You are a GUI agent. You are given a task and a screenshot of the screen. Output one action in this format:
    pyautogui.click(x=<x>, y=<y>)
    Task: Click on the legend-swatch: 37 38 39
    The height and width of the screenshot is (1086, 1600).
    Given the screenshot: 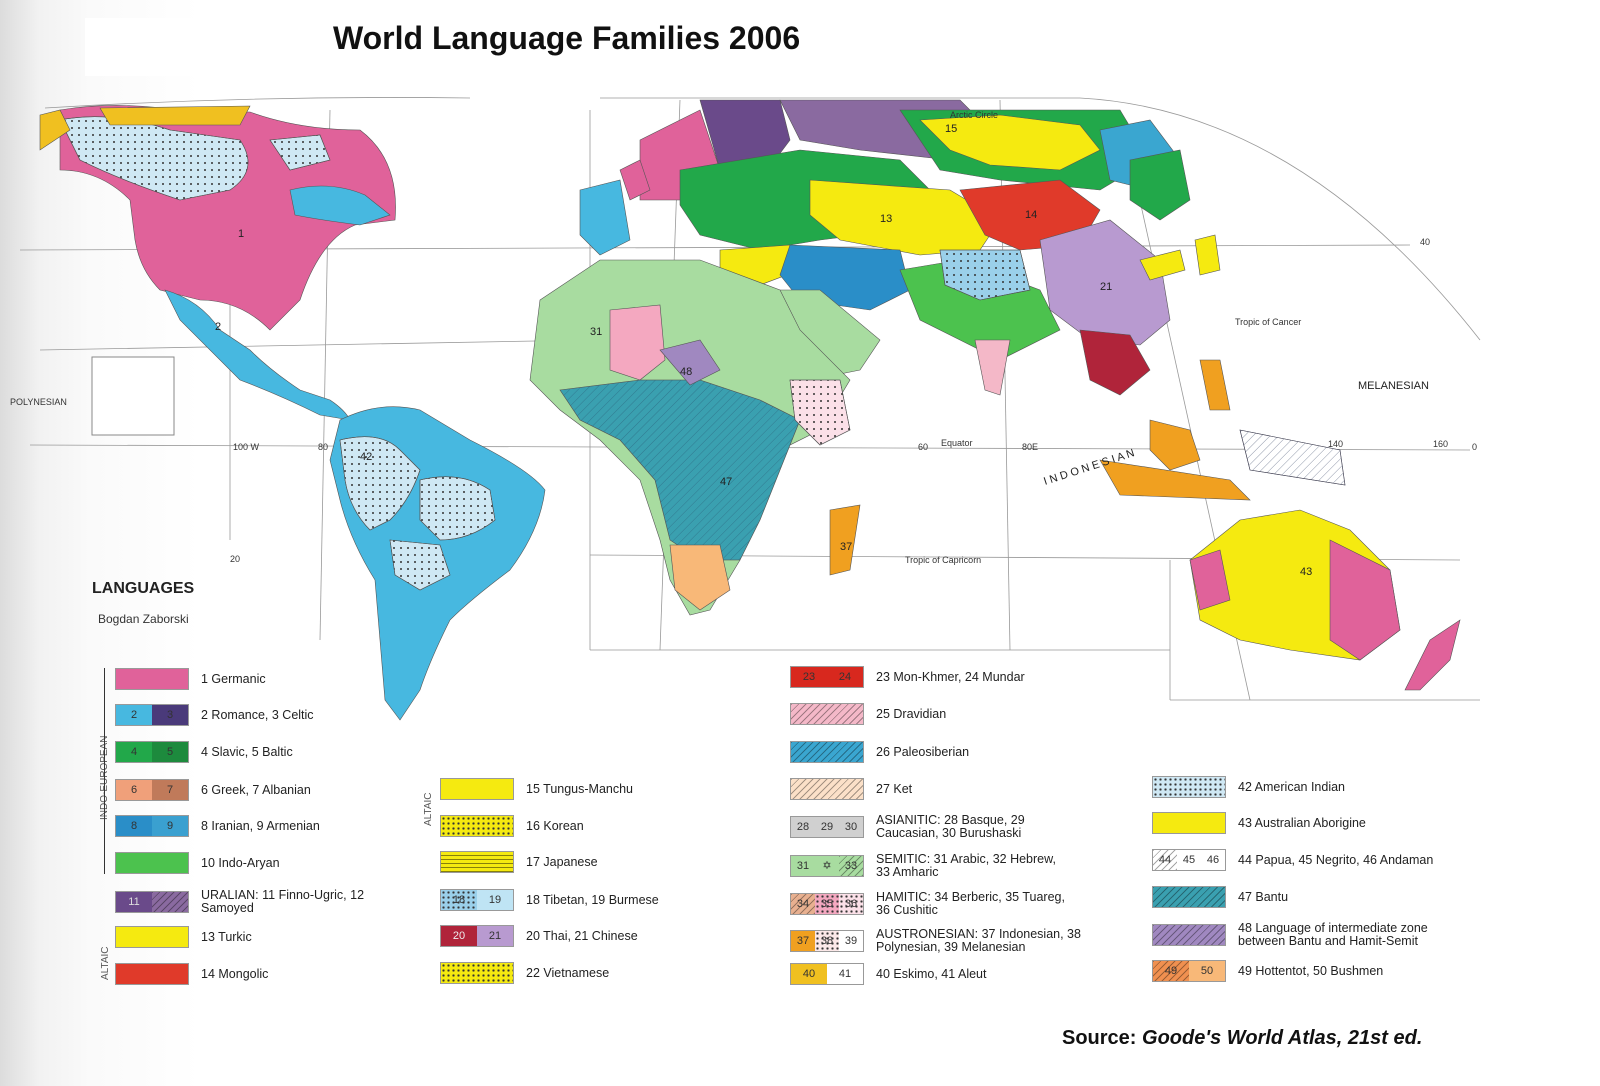 What is the action you would take?
    pyautogui.click(x=827, y=941)
    